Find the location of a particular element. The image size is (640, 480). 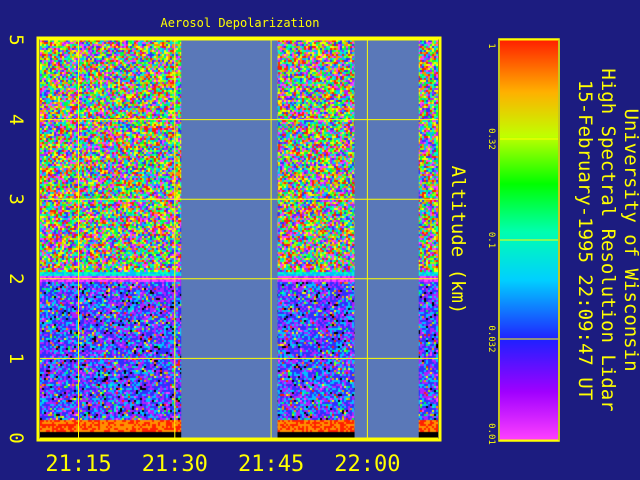

y-tick-label: 4 is located at coordinates (16, 119).